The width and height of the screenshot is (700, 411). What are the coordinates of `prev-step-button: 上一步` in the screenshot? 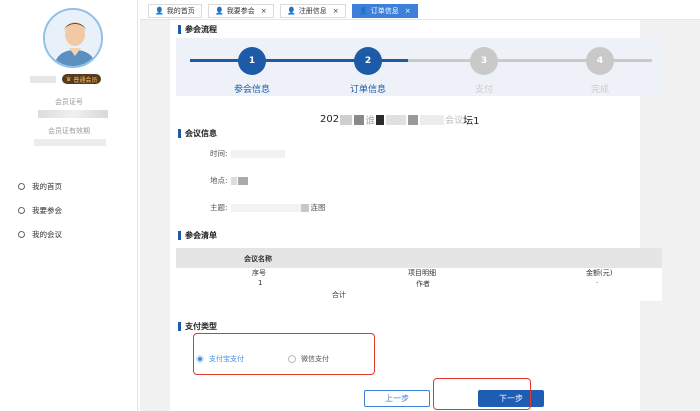 It's located at (397, 398).